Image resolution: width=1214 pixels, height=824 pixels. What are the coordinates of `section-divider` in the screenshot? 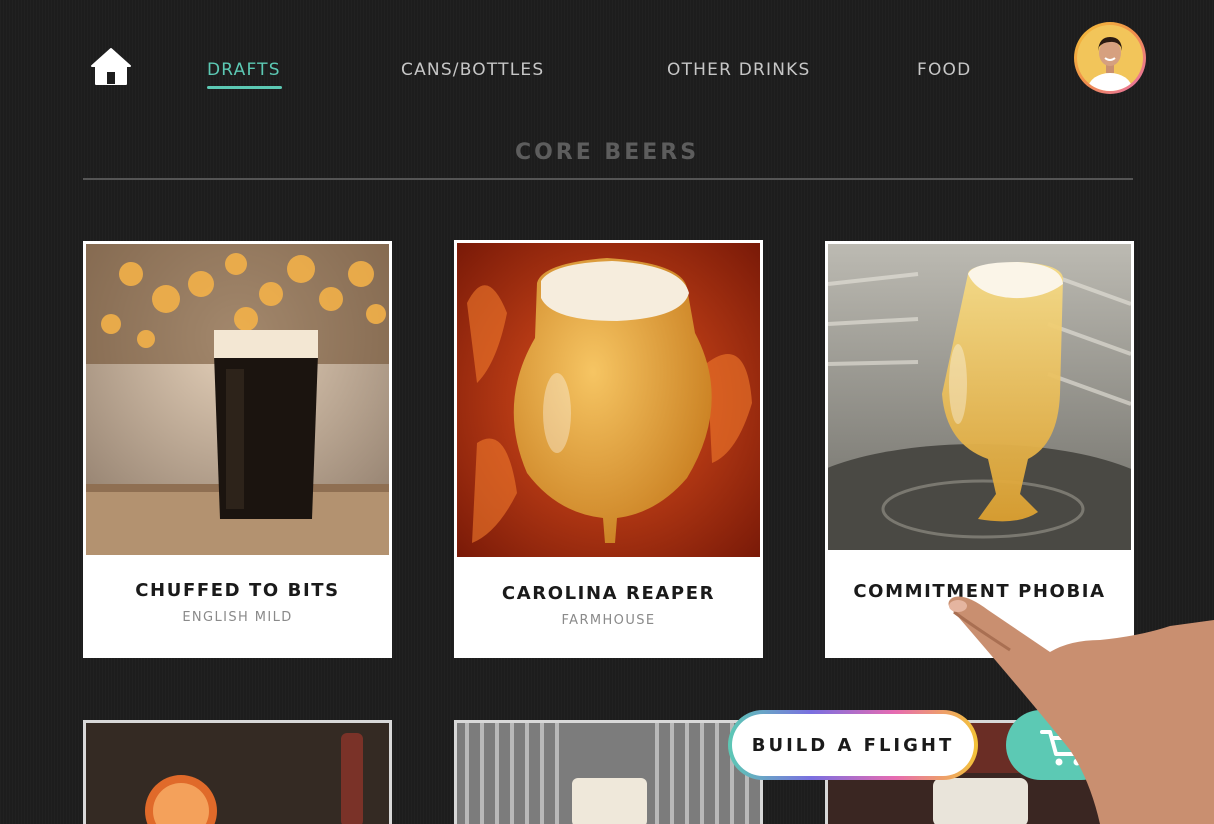 It's located at (608, 179).